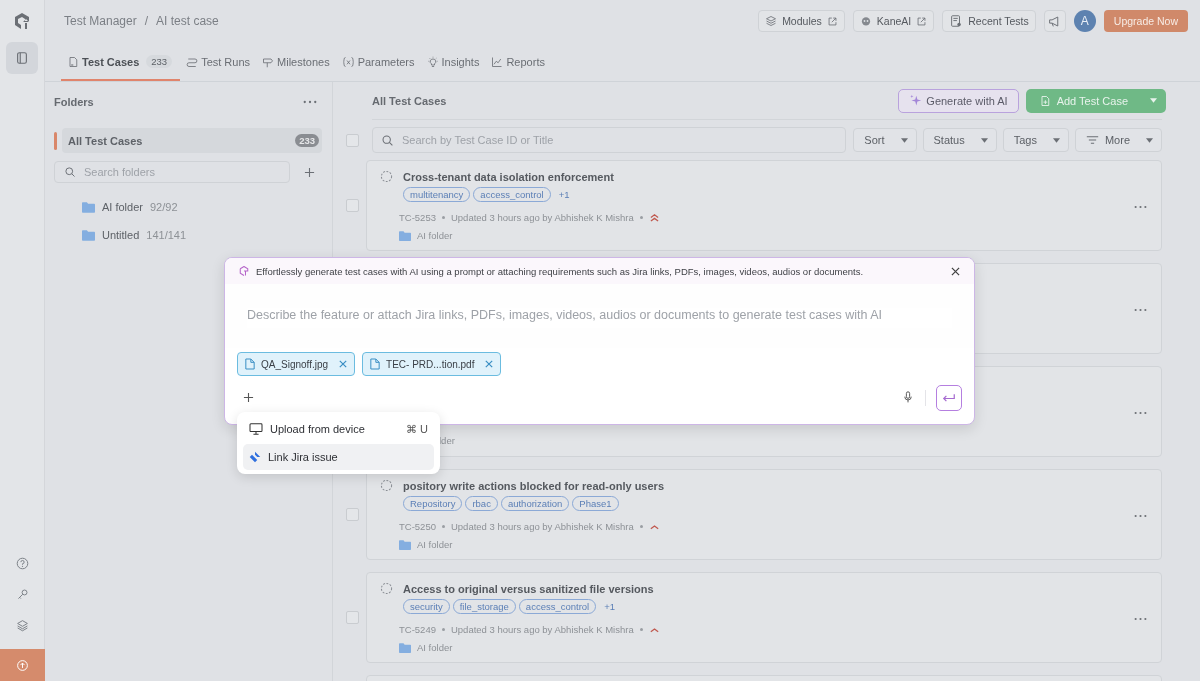 The width and height of the screenshot is (1200, 681). What do you see at coordinates (100, 21) in the screenshot?
I see `breadcrumb-link: Test Manager` at bounding box center [100, 21].